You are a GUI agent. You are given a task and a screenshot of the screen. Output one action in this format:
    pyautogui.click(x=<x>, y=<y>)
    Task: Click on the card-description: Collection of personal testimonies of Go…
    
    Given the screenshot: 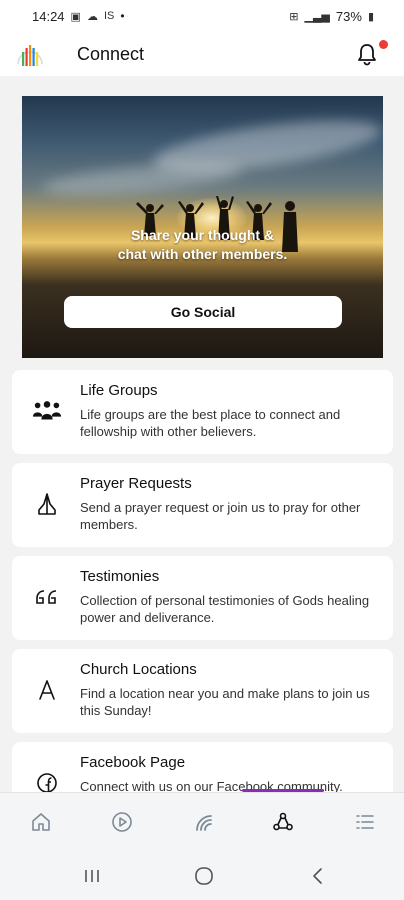 What is the action you would take?
    pyautogui.click(x=225, y=609)
    